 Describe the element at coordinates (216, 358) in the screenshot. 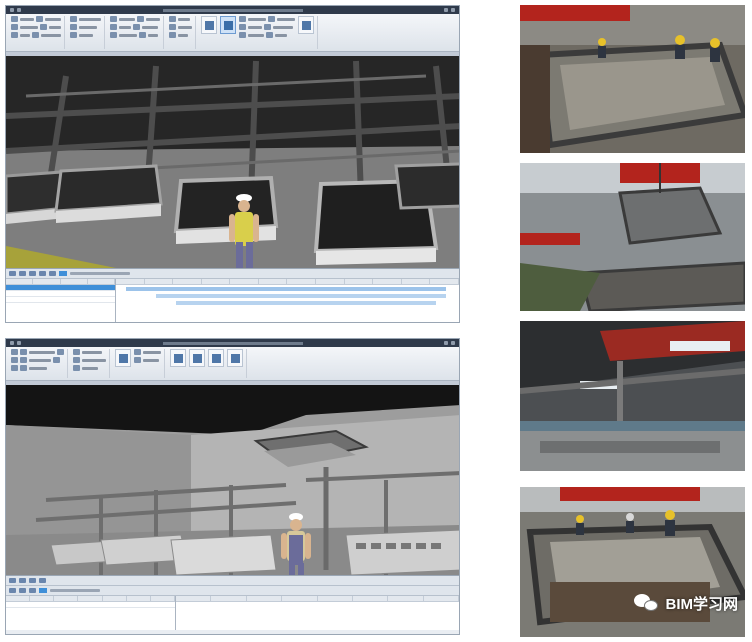

I see `camera-button` at that location.